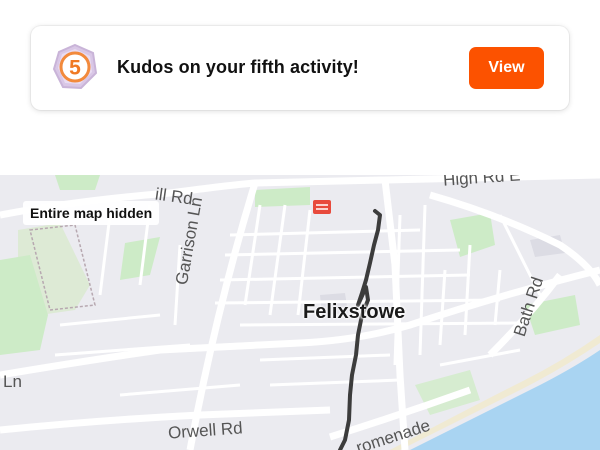  I want to click on road-label-ln: Ln, so click(12, 381).